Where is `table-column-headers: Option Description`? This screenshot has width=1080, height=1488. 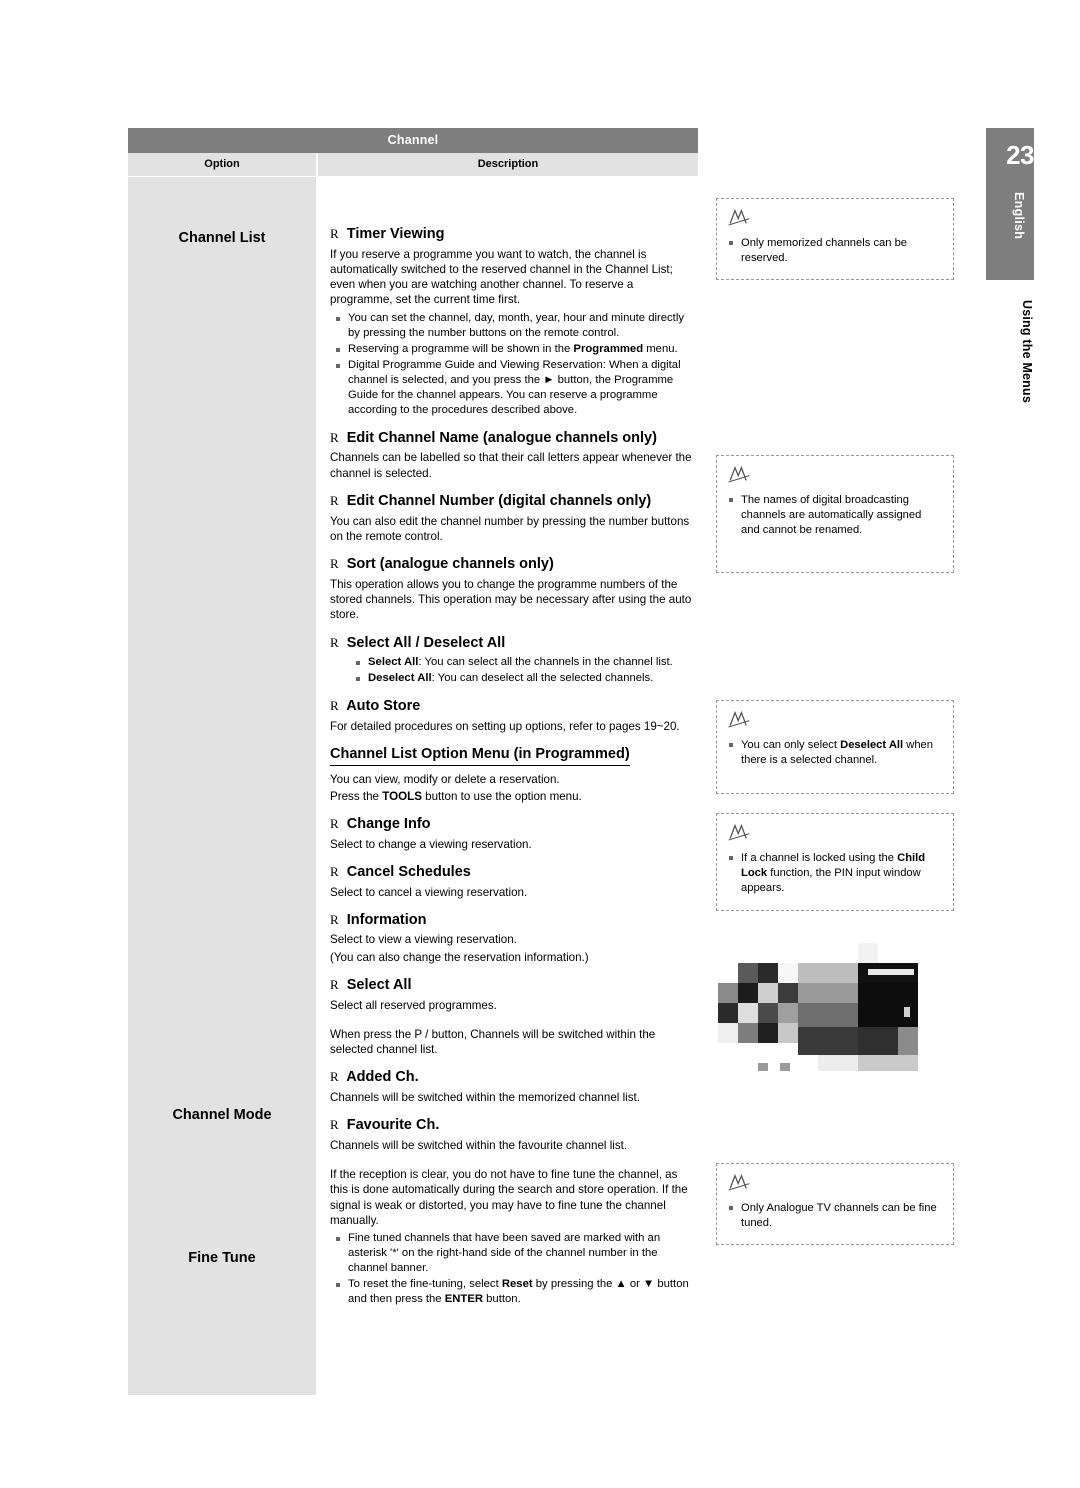
table-column-headers: Option Description is located at coordinates (413, 165).